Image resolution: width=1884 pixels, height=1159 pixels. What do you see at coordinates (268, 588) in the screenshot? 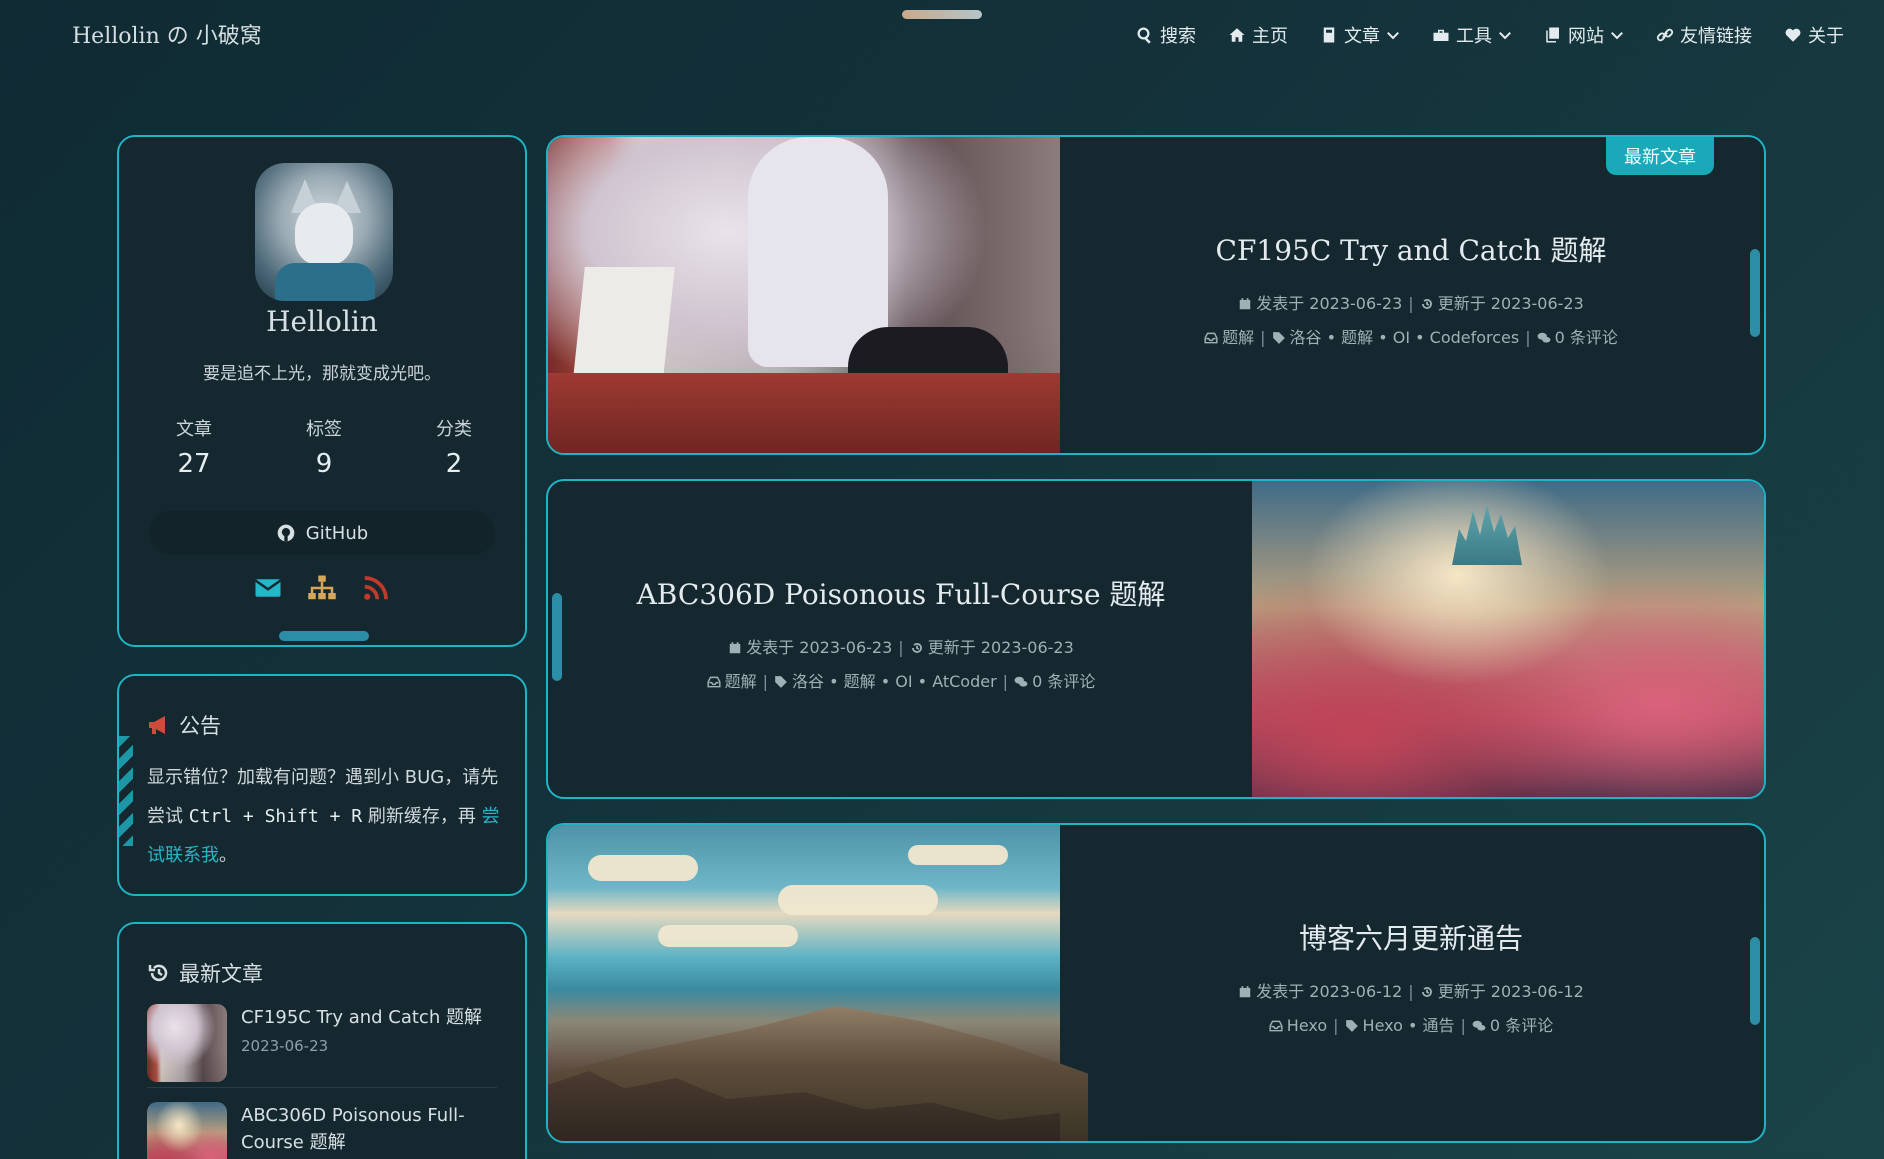
I see `envelope-icon` at bounding box center [268, 588].